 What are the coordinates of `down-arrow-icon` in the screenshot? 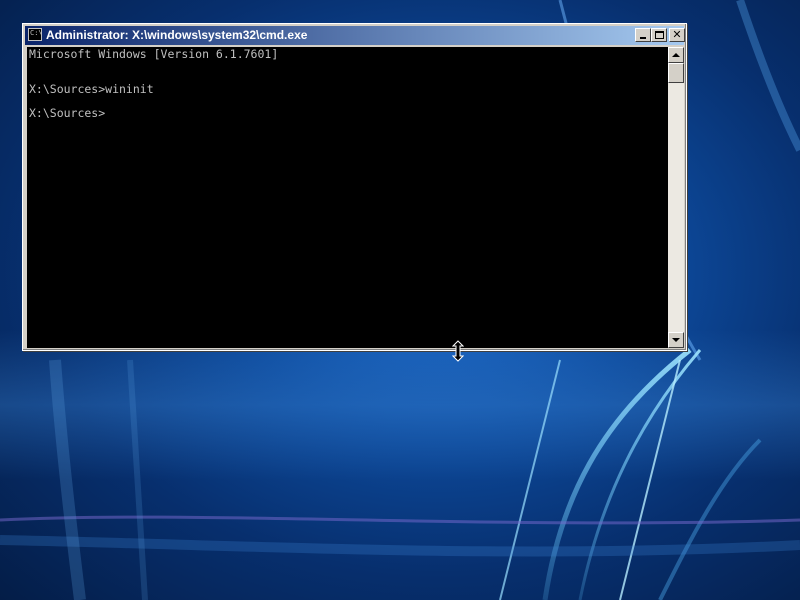 It's located at (676, 340).